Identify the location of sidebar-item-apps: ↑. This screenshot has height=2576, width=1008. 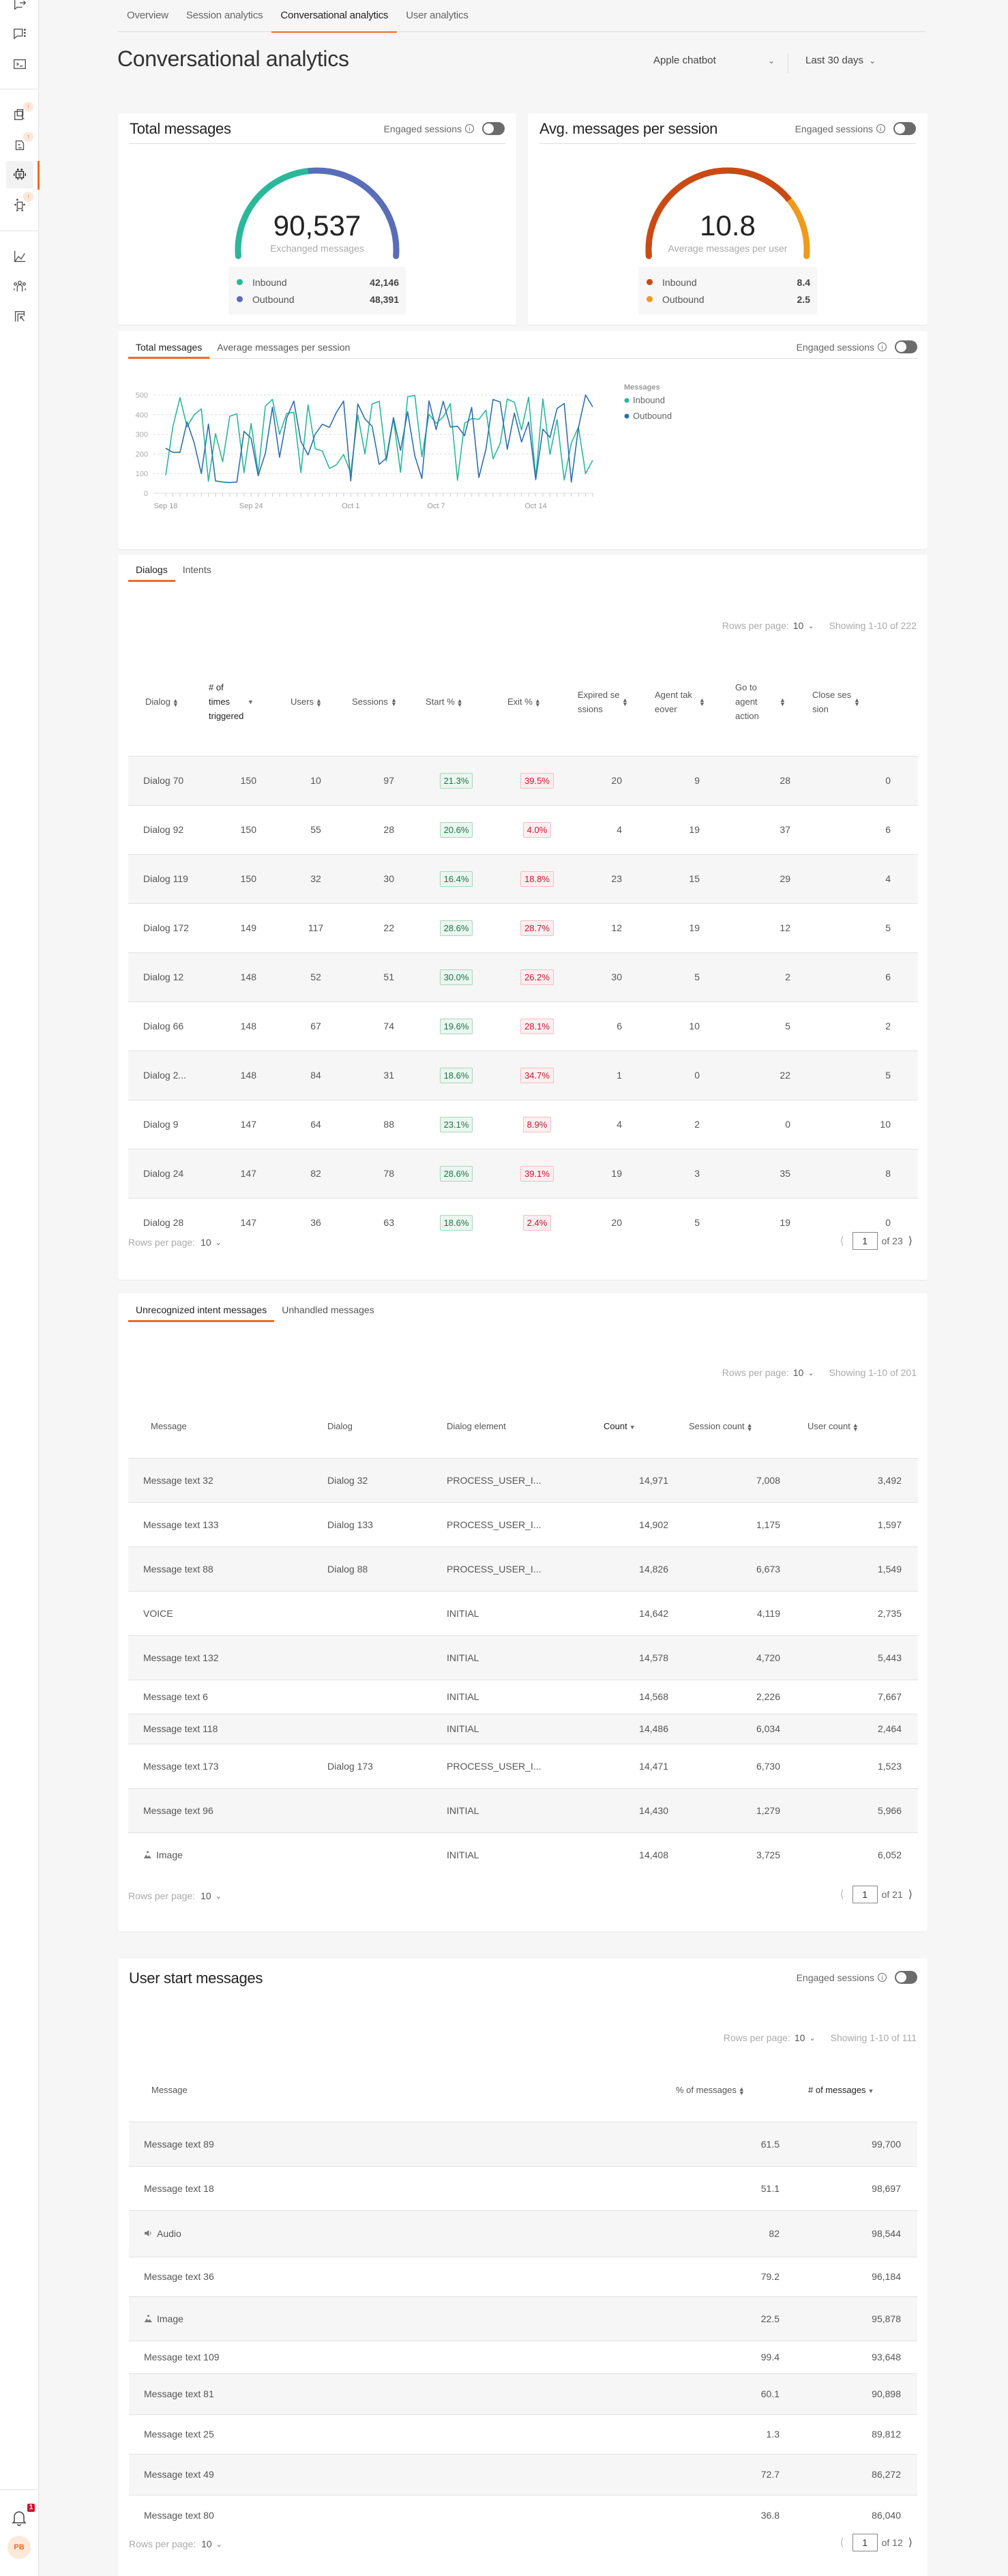
(19, 114).